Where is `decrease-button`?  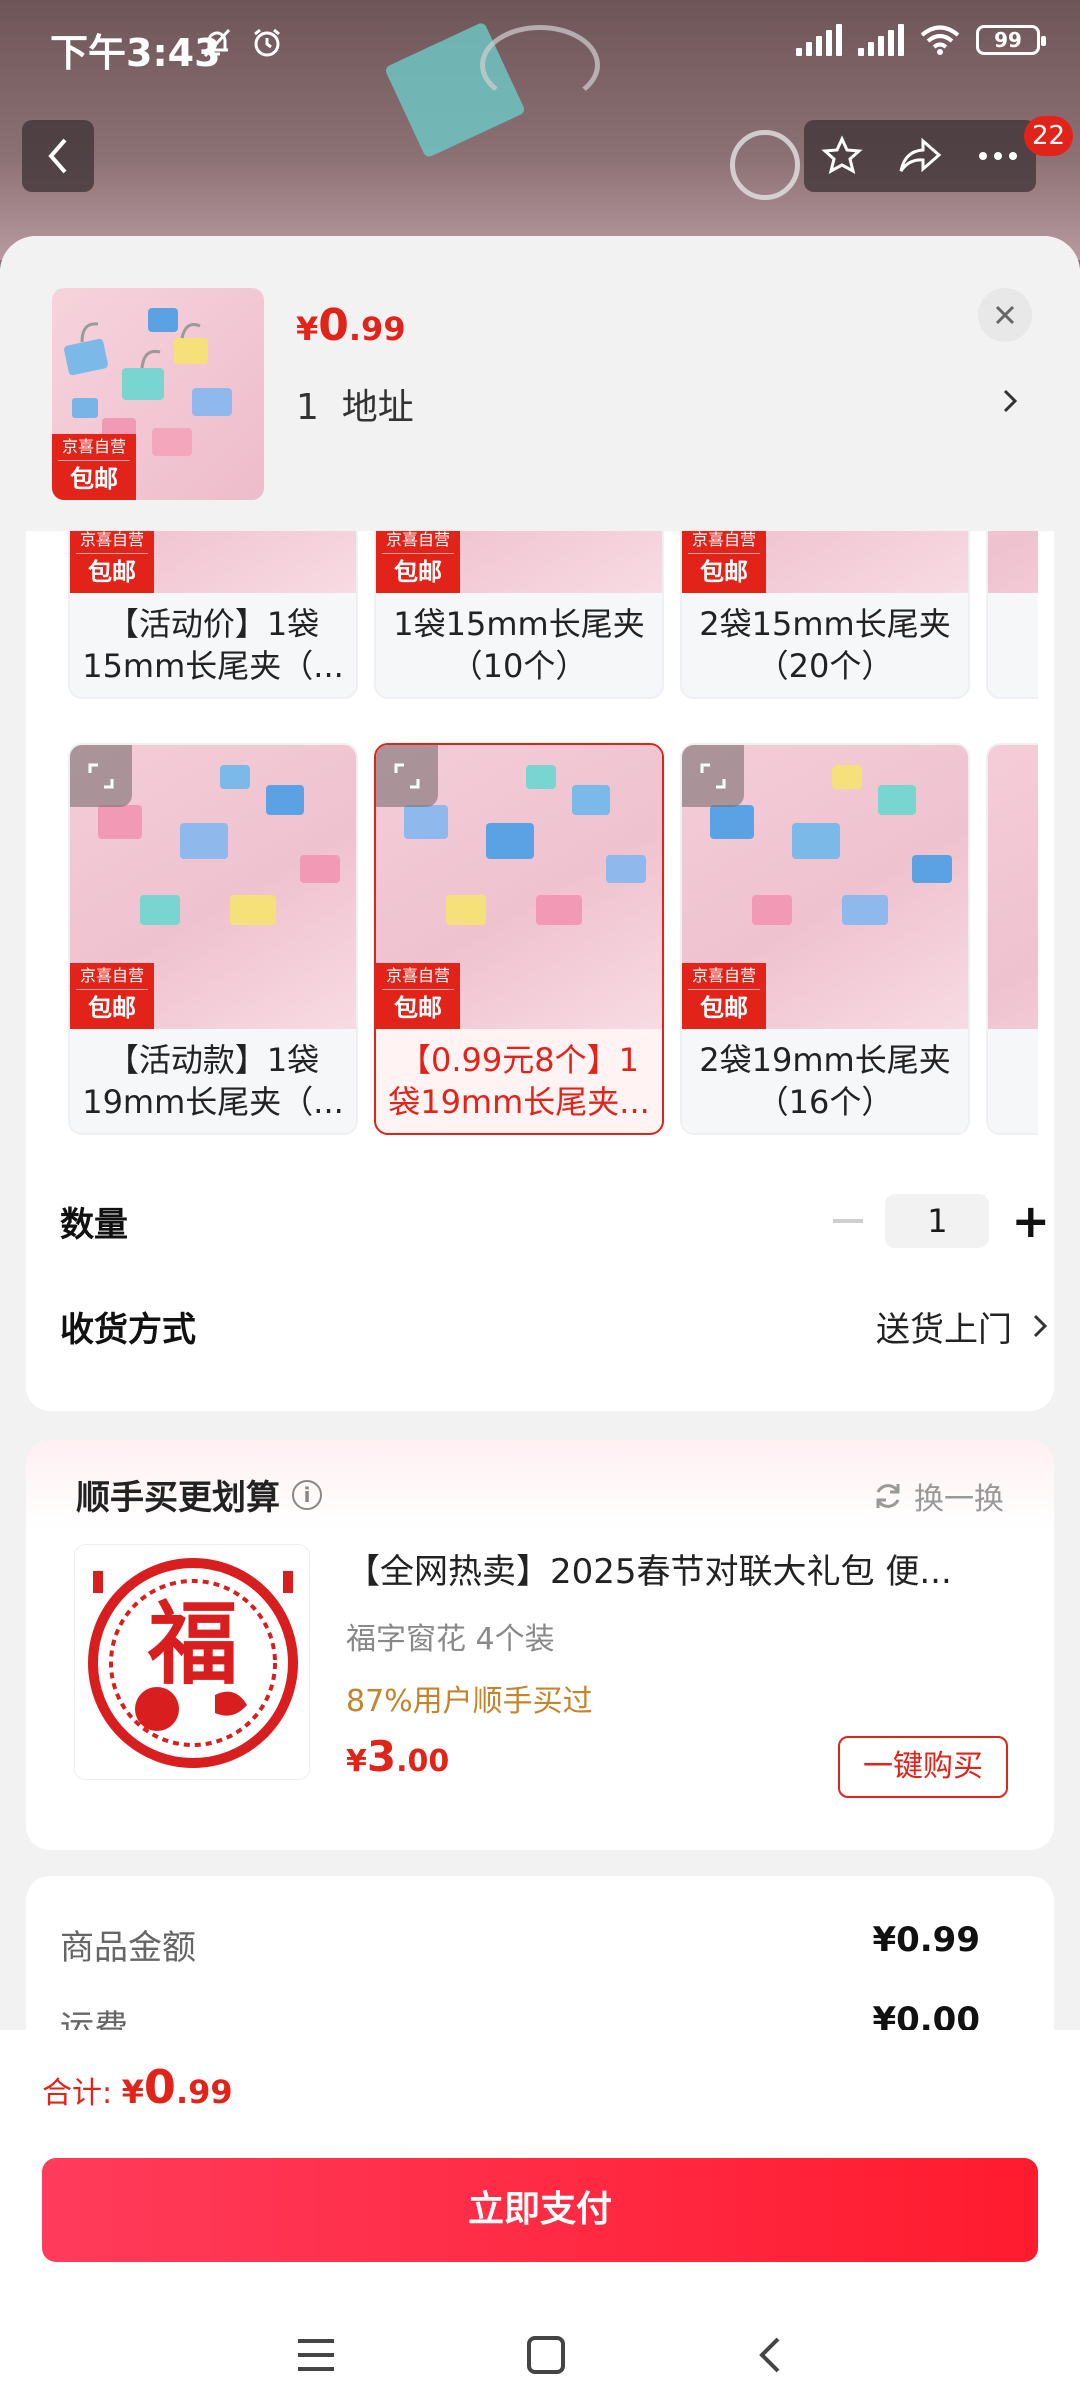 decrease-button is located at coordinates (848, 1221).